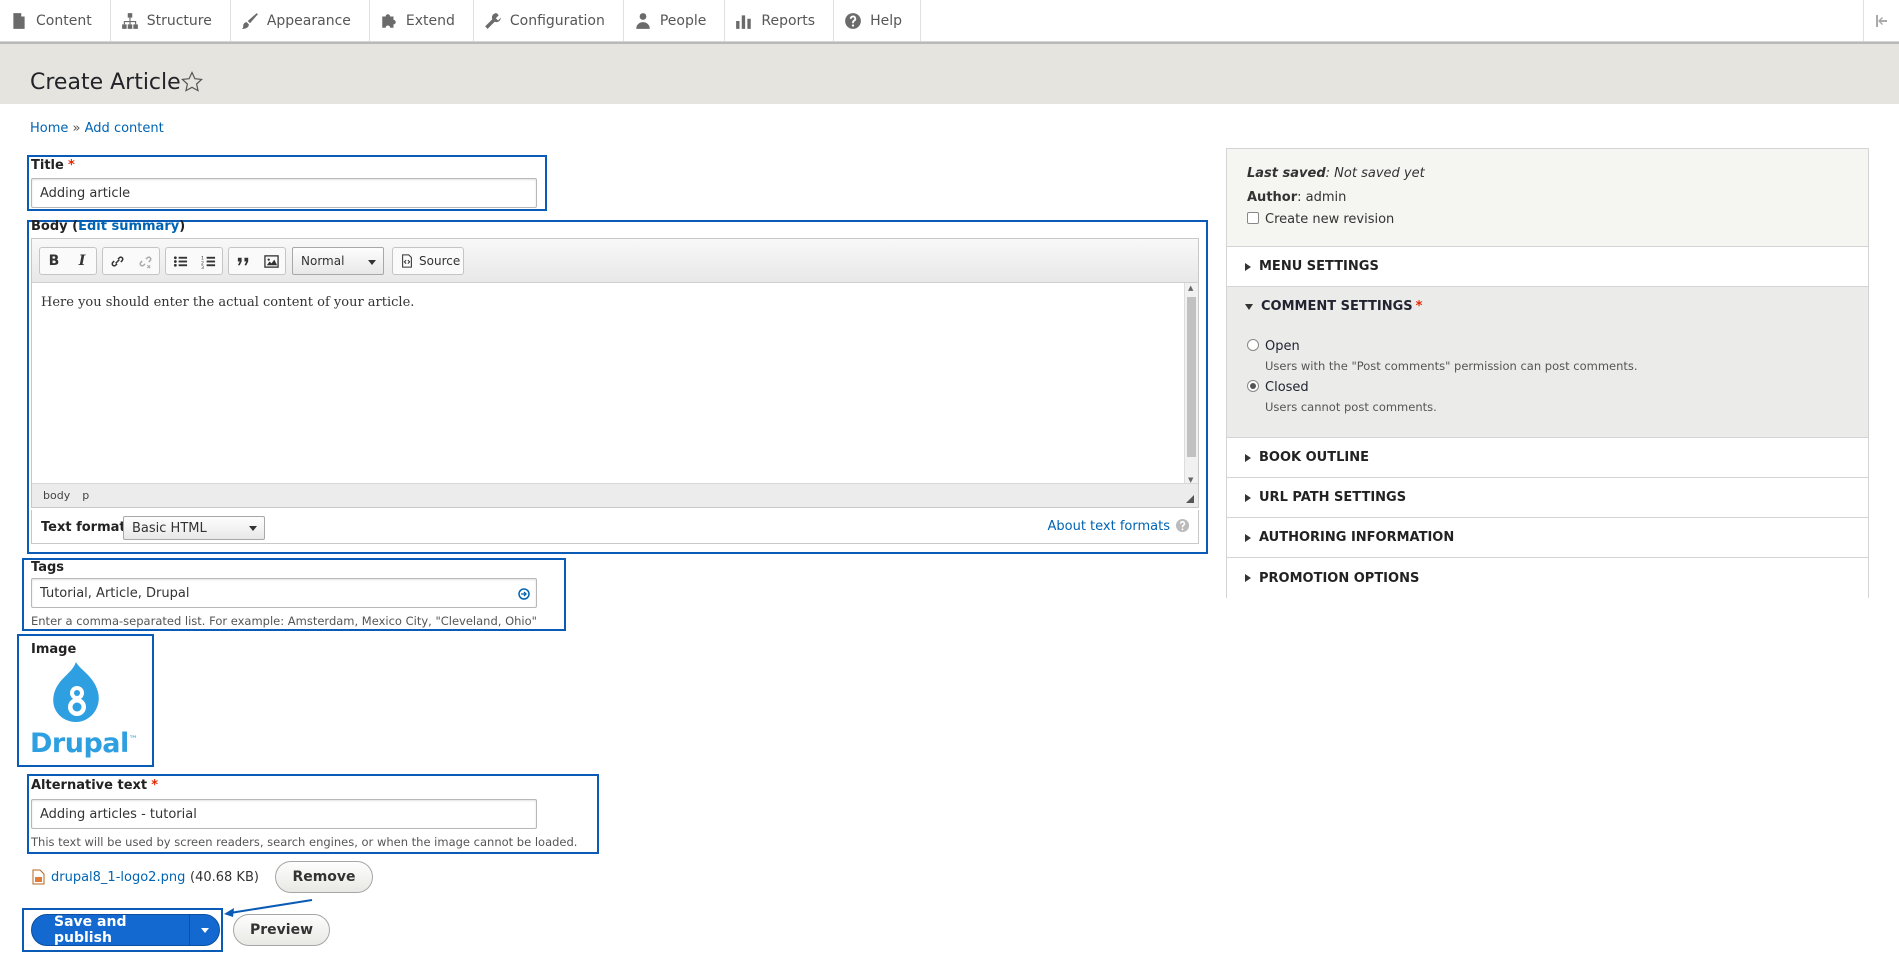 This screenshot has height=967, width=1899. Describe the element at coordinates (1333, 306) in the screenshot. I see `section-comment-settings: COMMENT SETTINGS *` at that location.